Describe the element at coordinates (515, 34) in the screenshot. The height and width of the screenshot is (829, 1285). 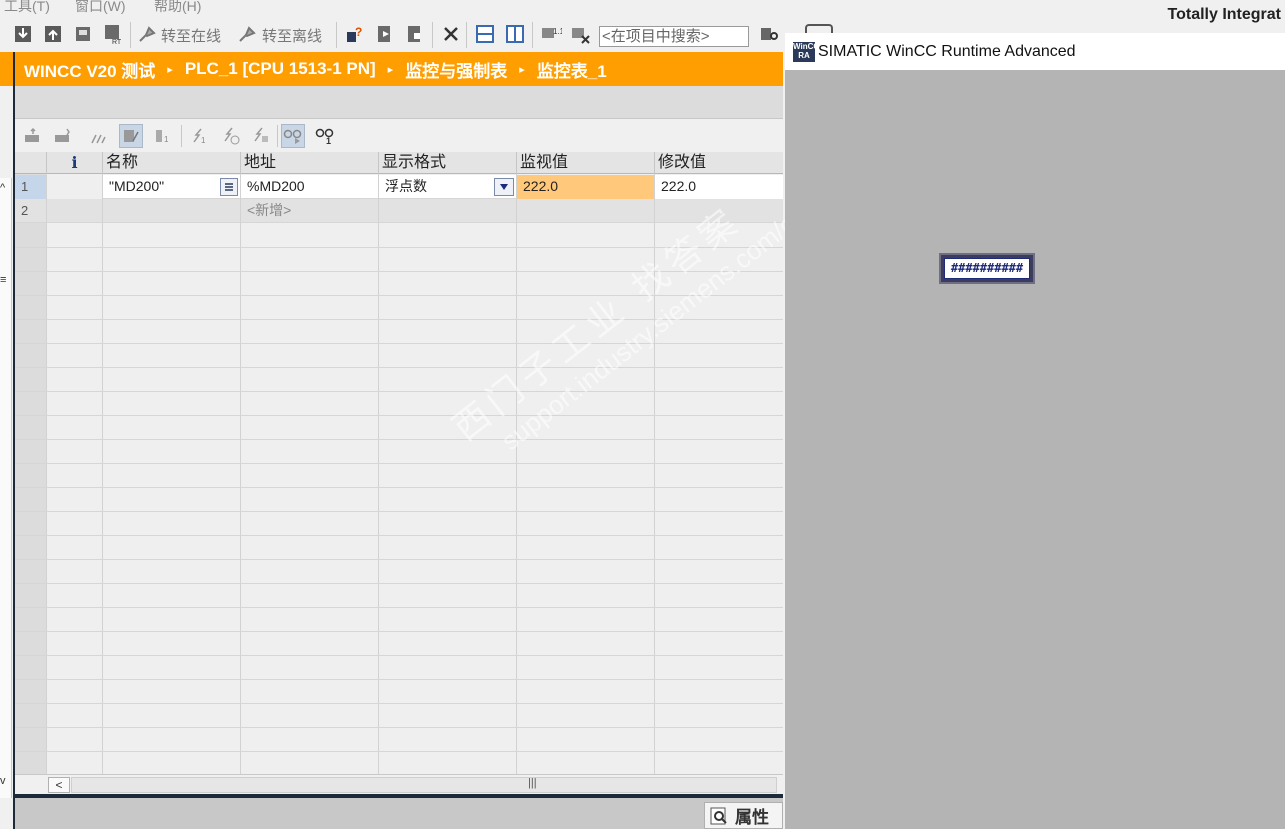
I see `split-vertical-icon` at that location.